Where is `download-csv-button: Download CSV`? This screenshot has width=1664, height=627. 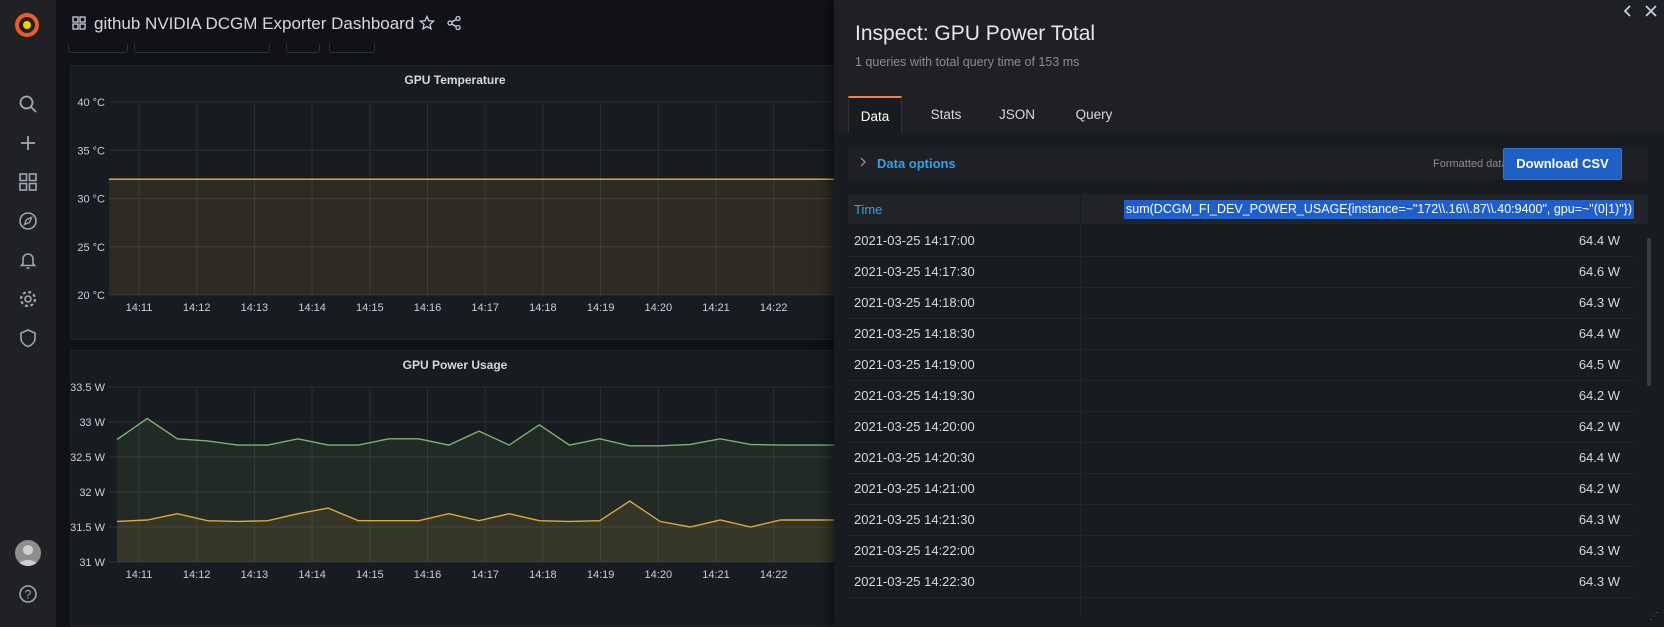
download-csv-button: Download CSV is located at coordinates (1562, 164).